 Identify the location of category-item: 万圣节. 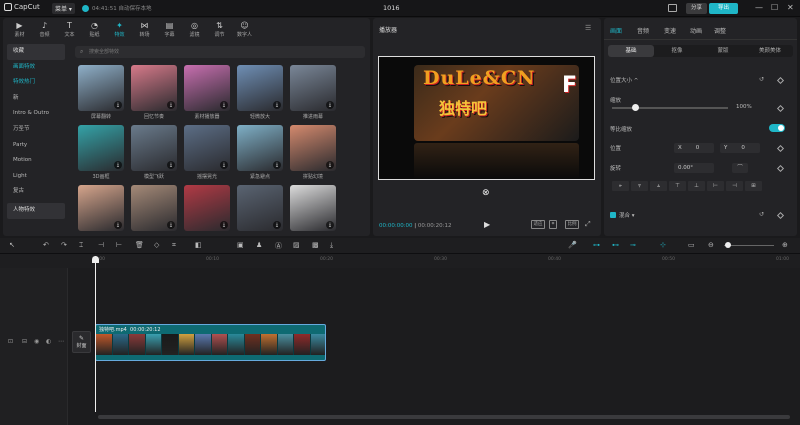
(36, 130).